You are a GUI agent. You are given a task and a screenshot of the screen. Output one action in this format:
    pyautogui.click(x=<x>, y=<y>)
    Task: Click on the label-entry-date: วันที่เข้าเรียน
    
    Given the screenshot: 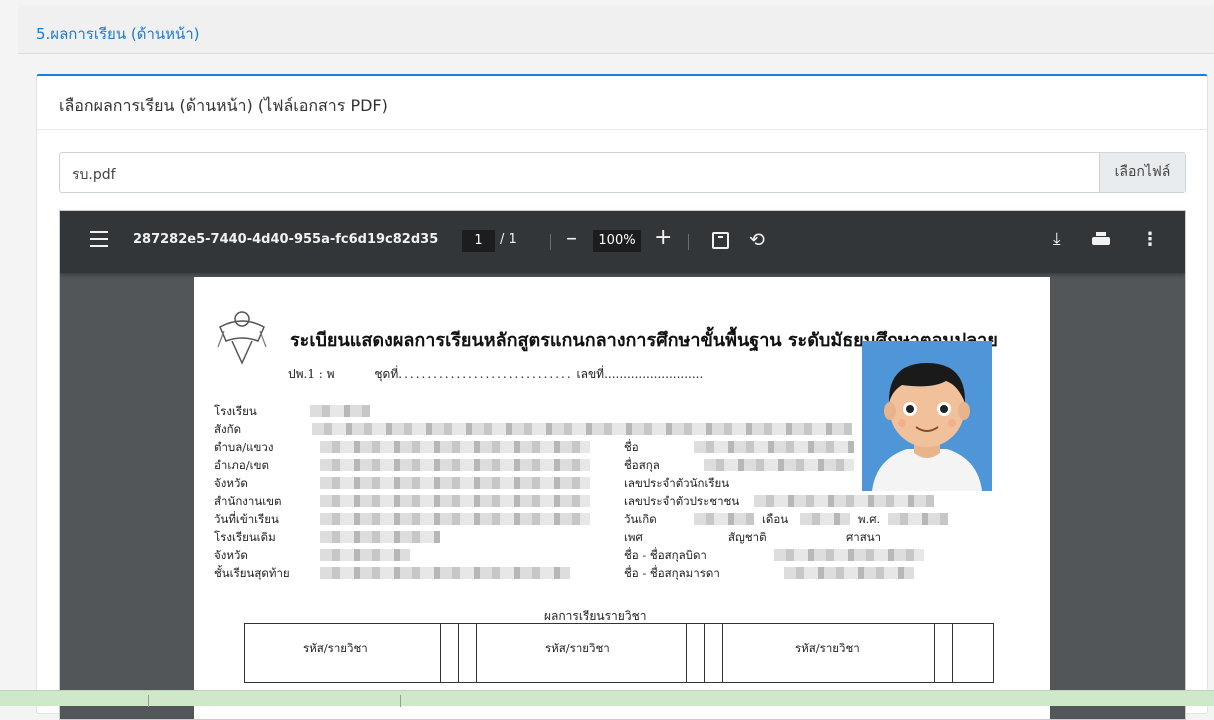 What is the action you would take?
    pyautogui.click(x=246, y=519)
    